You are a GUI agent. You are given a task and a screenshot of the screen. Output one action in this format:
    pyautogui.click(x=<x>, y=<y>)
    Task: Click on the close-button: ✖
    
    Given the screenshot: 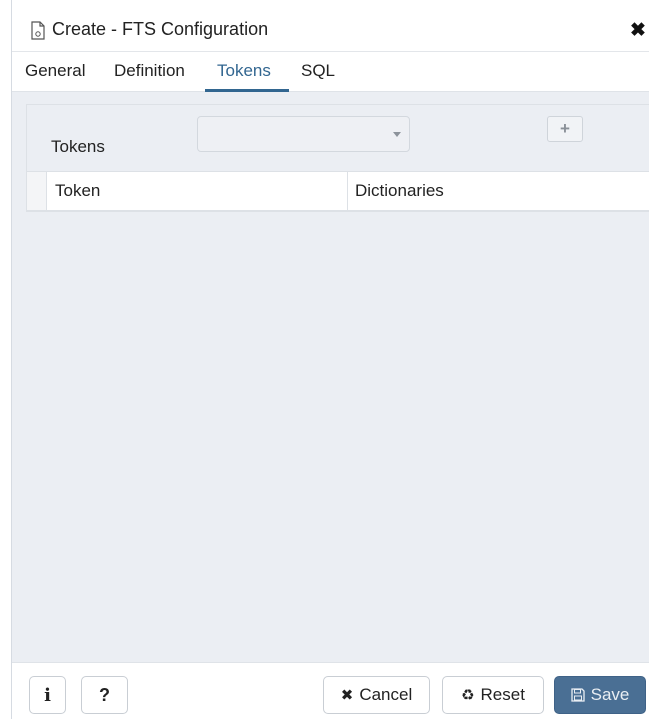 What is the action you would take?
    pyautogui.click(x=639, y=31)
    